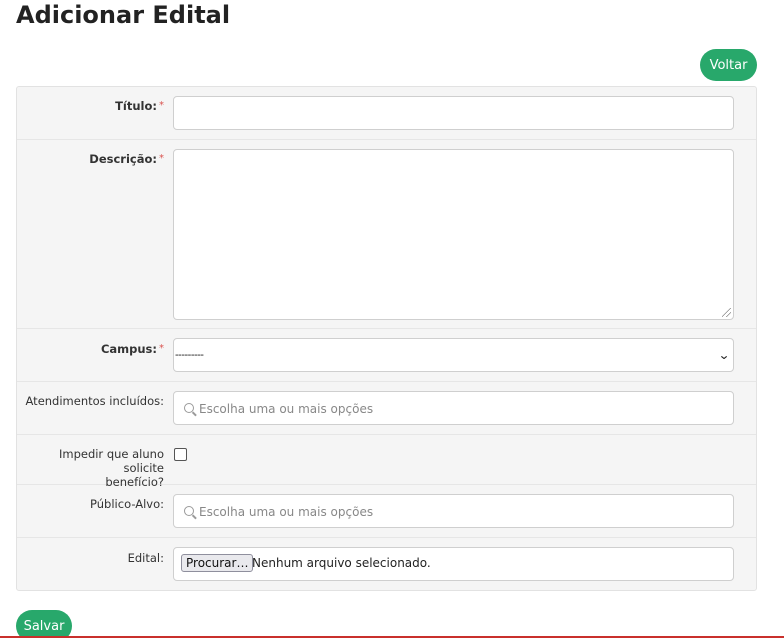  Describe the element at coordinates (386, 462) in the screenshot. I see `form-row-impedir: Impedir que aluno solicite benefício?` at that location.